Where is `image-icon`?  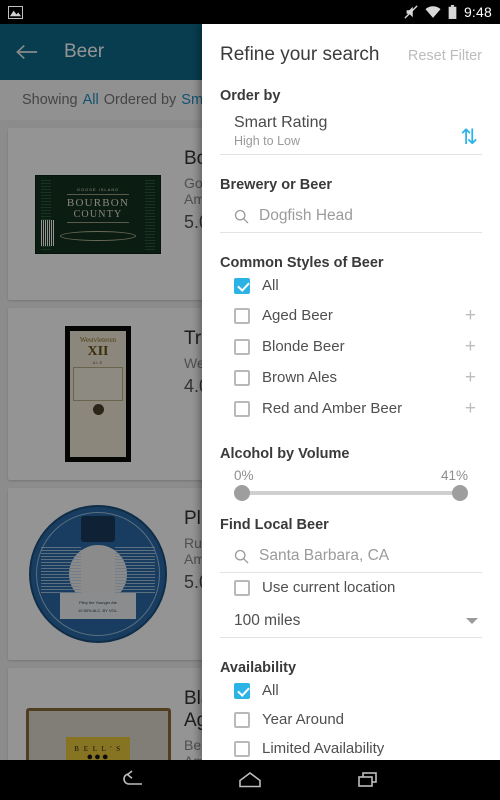 image-icon is located at coordinates (15, 12).